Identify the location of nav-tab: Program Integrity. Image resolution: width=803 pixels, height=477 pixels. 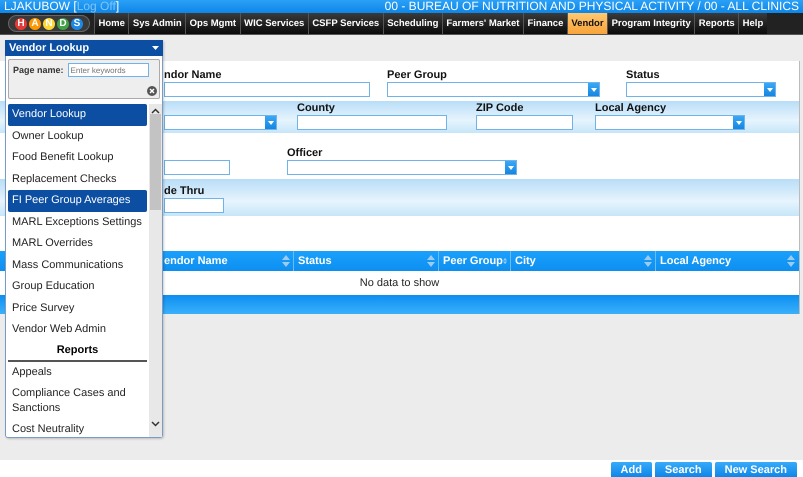
(650, 23).